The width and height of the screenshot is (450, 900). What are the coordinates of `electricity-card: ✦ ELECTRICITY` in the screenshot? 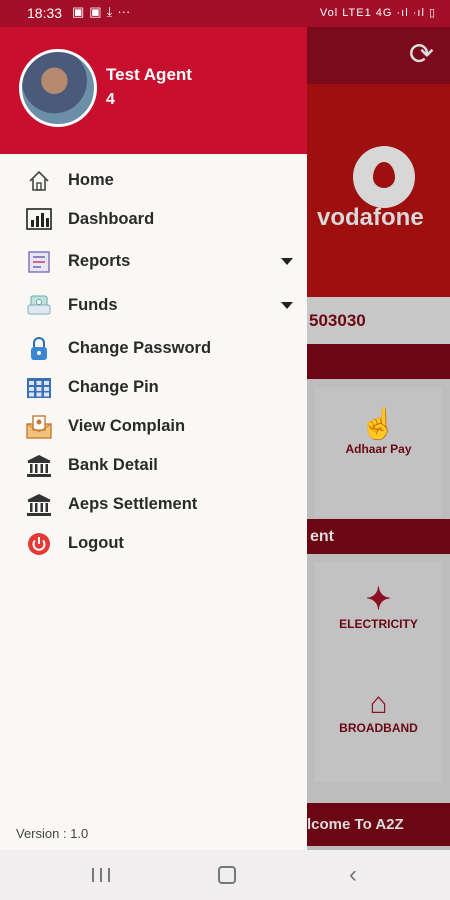 It's located at (378, 619).